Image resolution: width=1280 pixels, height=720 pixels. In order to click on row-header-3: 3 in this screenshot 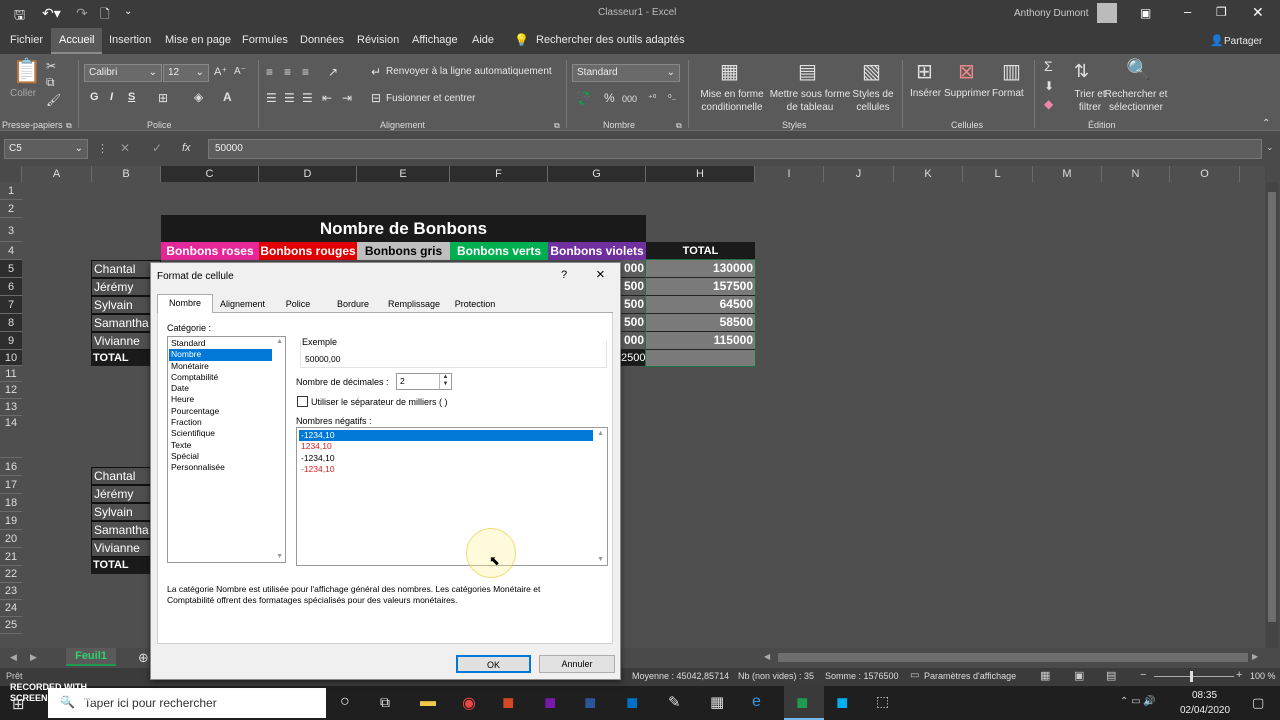, I will do `click(11, 230)`.